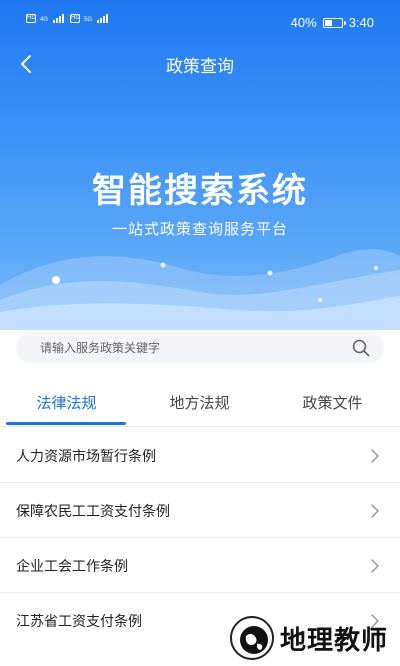 The height and width of the screenshot is (666, 400). I want to click on network-type-1: 4G, so click(44, 20).